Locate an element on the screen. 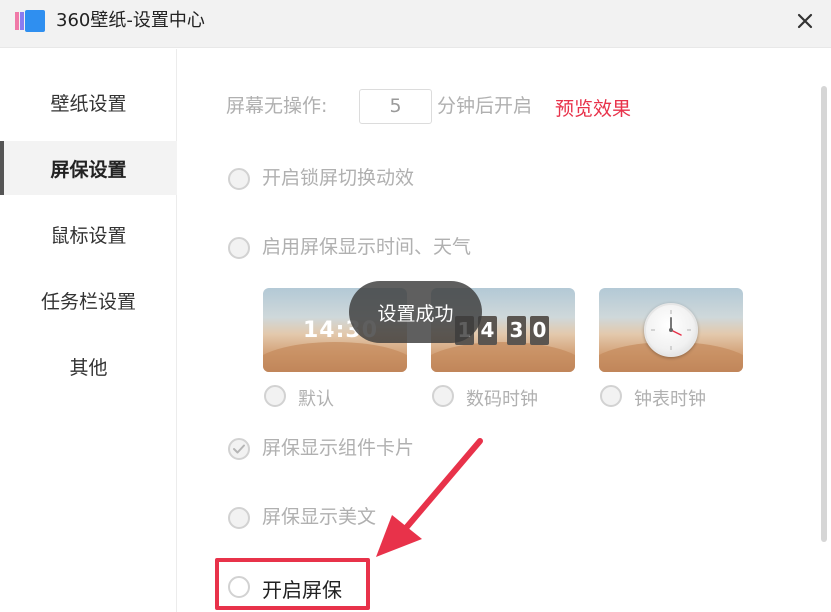 This screenshot has height=612, width=831. close-icon is located at coordinates (805, 21).